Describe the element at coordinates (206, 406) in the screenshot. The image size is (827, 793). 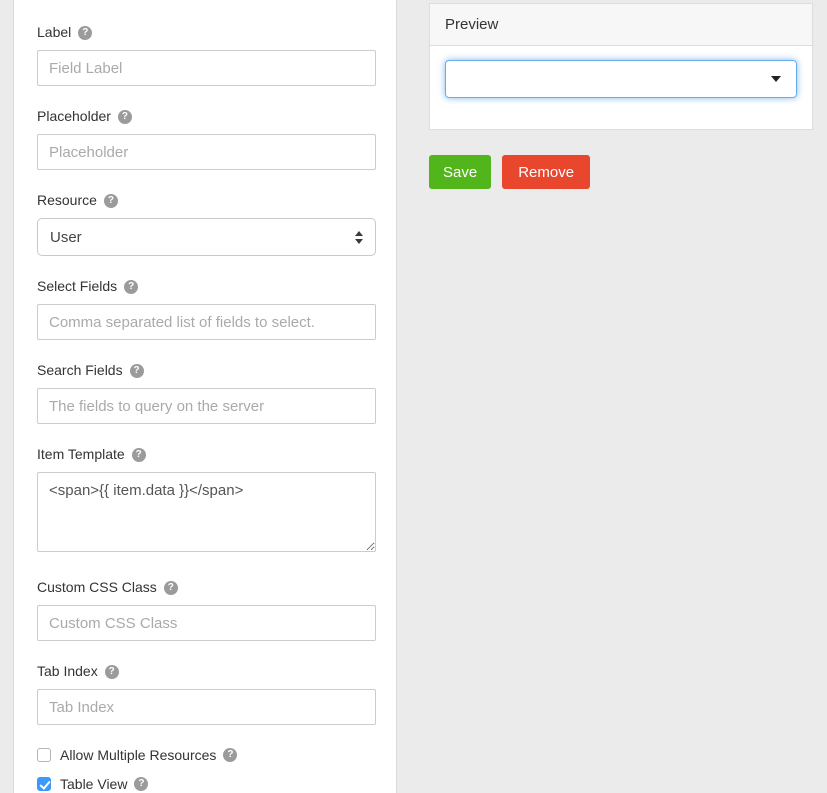
I see `search-fields-input` at that location.